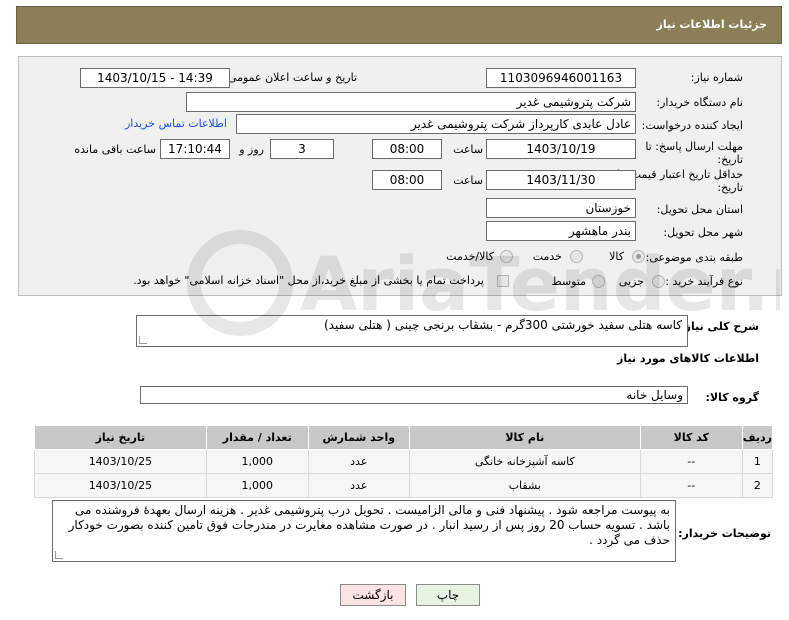 Image resolution: width=789 pixels, height=620 pixels. I want to click on remaining-label: ساعت باقی مانده, so click(115, 149).